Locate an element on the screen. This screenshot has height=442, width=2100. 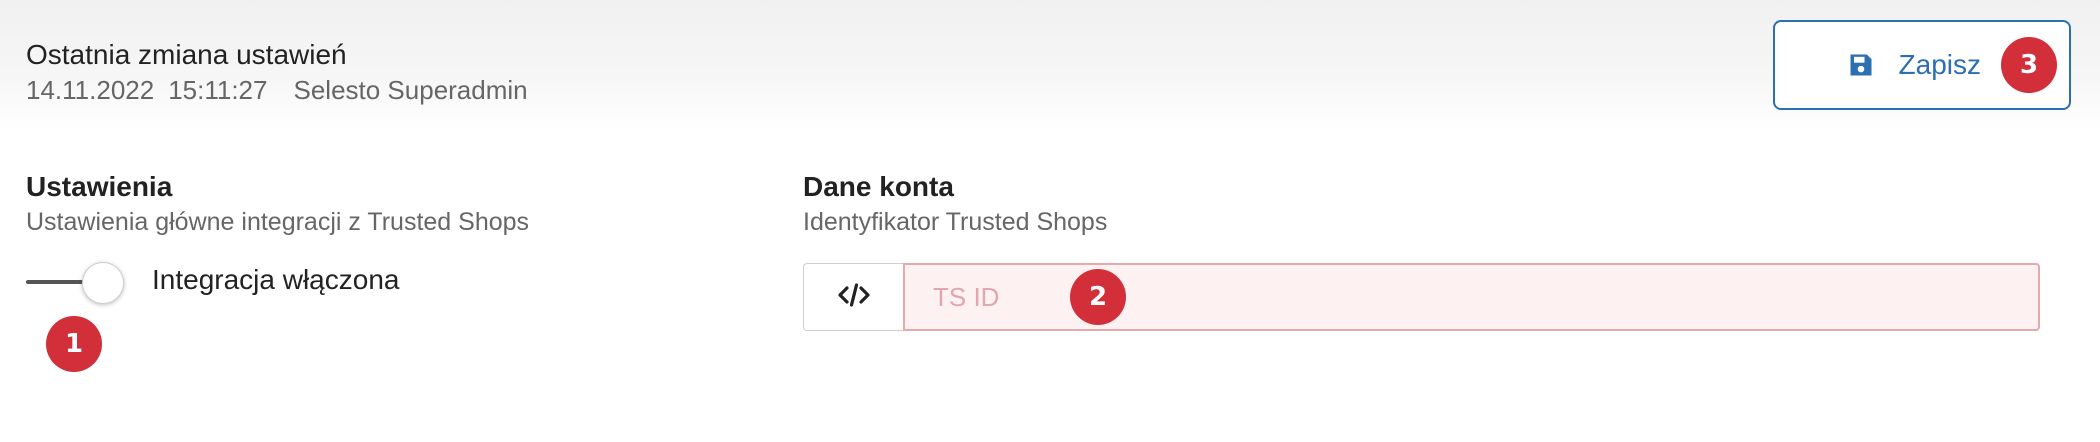
last-change-title: Ostatnia zmiana ustawień is located at coordinates (186, 54).